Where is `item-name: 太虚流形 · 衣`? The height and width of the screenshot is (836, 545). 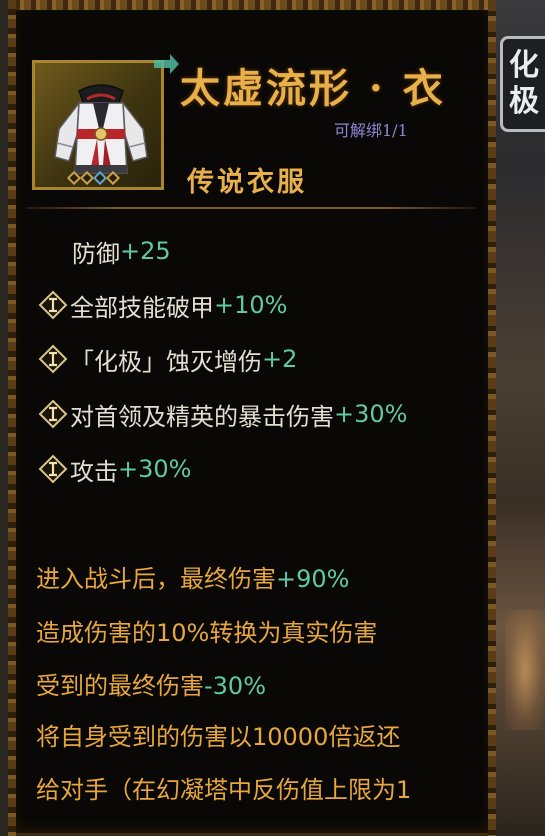
item-name: 太虚流形 · 衣 is located at coordinates (313, 88).